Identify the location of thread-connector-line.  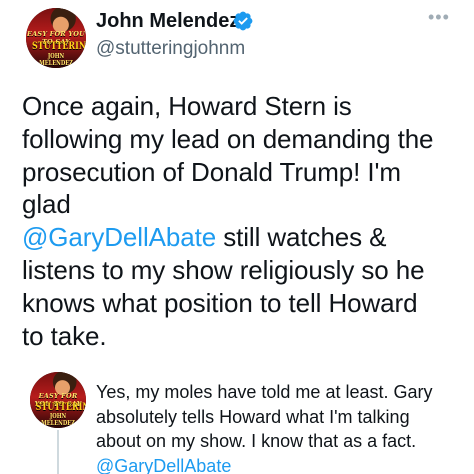
(58, 452).